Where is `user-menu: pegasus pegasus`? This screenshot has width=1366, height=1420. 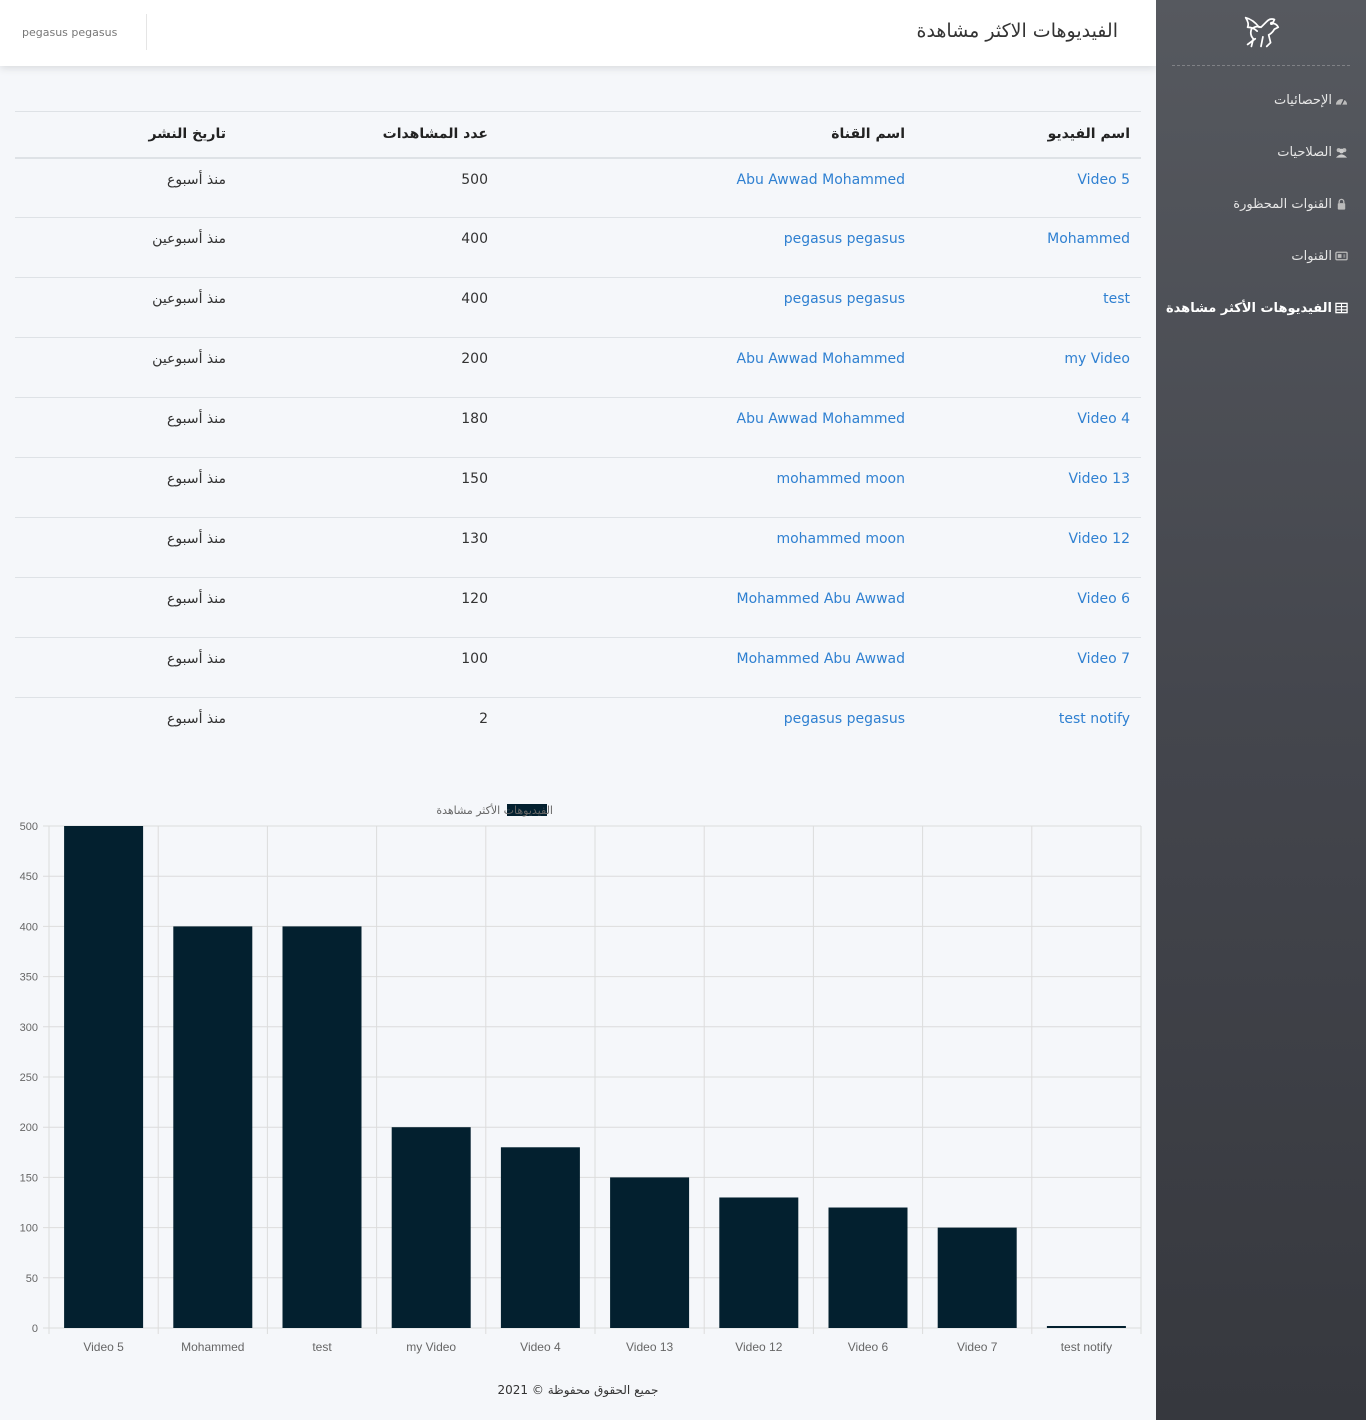 user-menu: pegasus pegasus is located at coordinates (69, 32).